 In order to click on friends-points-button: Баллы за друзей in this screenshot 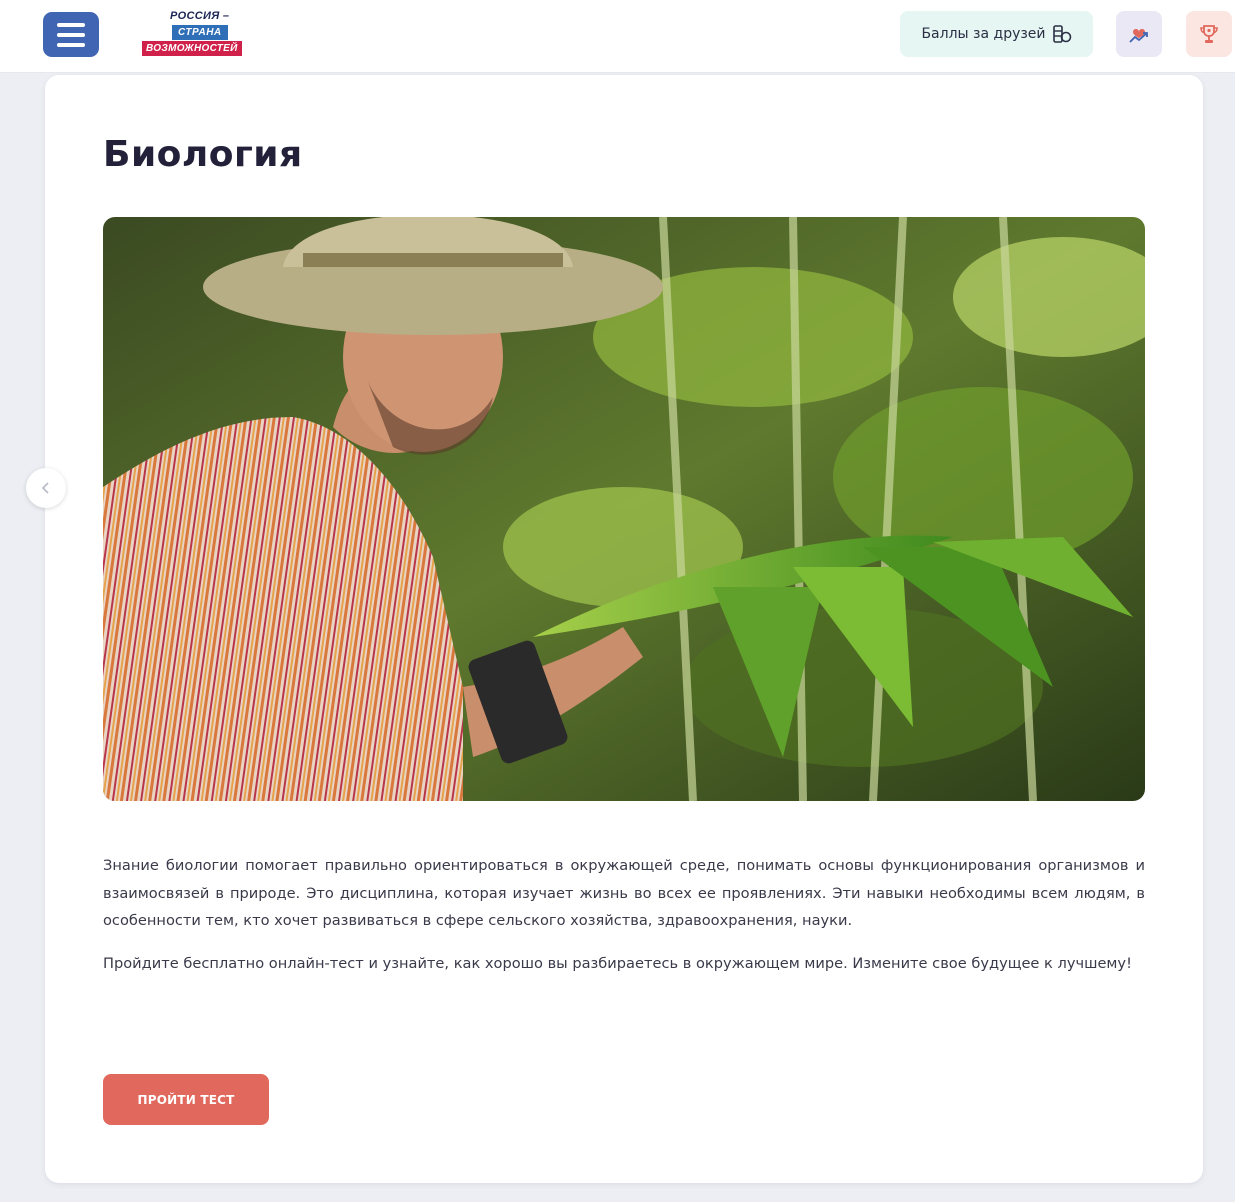, I will do `click(996, 34)`.